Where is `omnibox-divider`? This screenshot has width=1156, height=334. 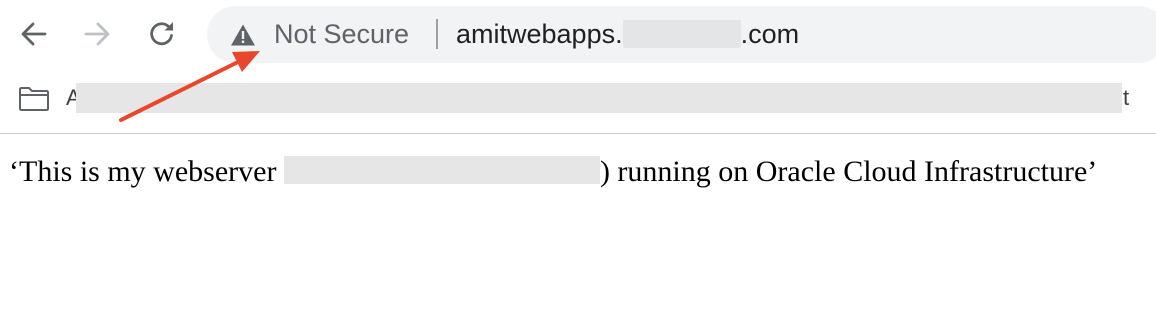 omnibox-divider is located at coordinates (437, 34).